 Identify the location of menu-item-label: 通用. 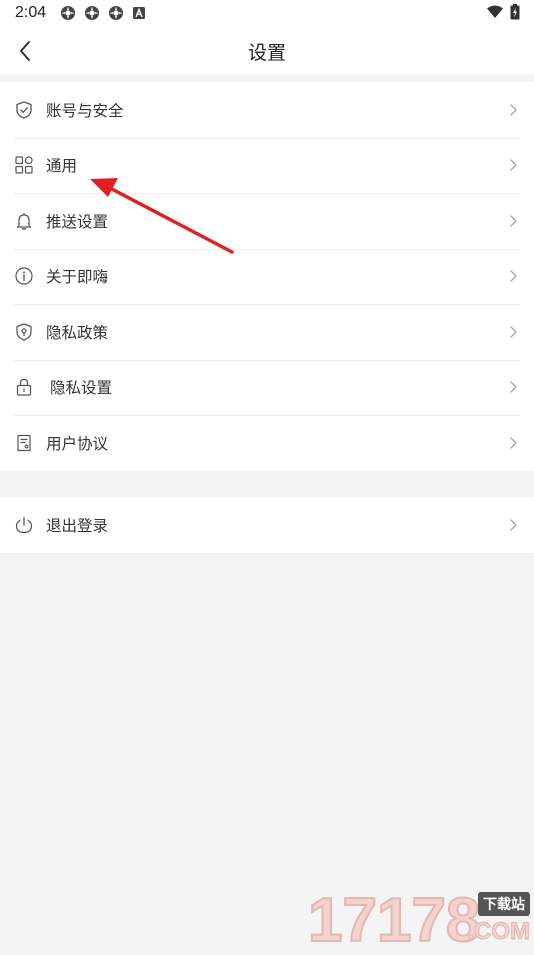
(62, 166).